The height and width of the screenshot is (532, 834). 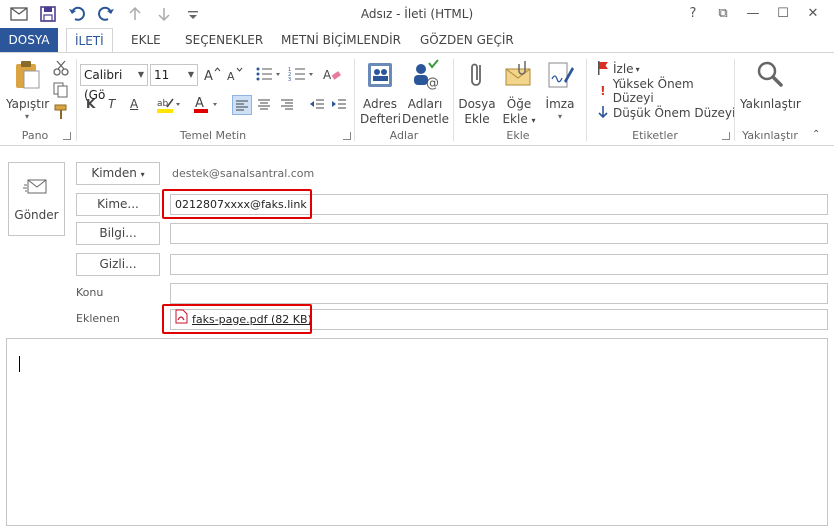 I want to click on svg-text: ab, so click(x=163, y=104).